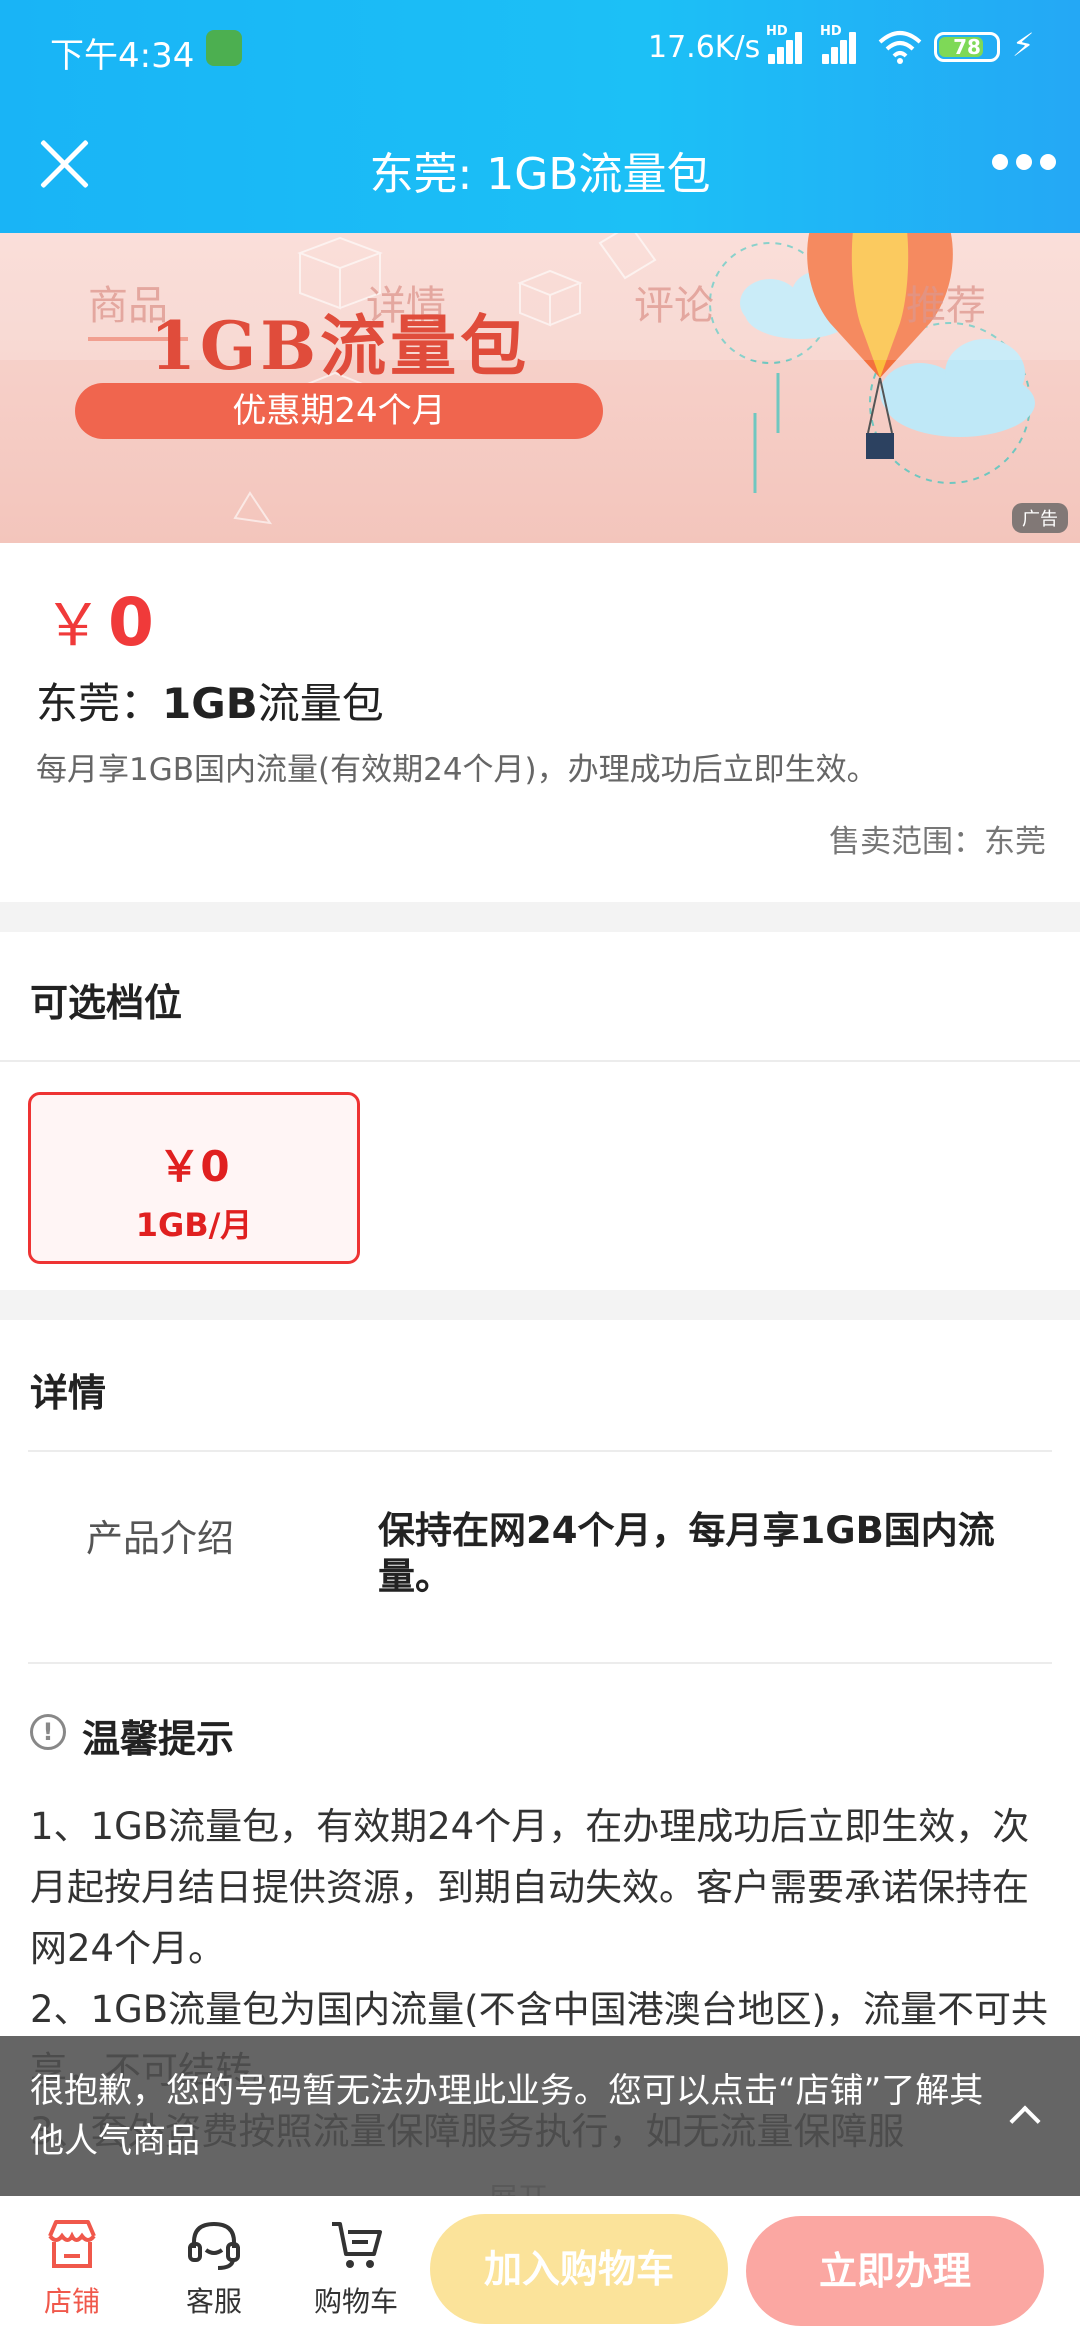 The image size is (1080, 2340). I want to click on store-button: 店铺, so click(72, 2267).